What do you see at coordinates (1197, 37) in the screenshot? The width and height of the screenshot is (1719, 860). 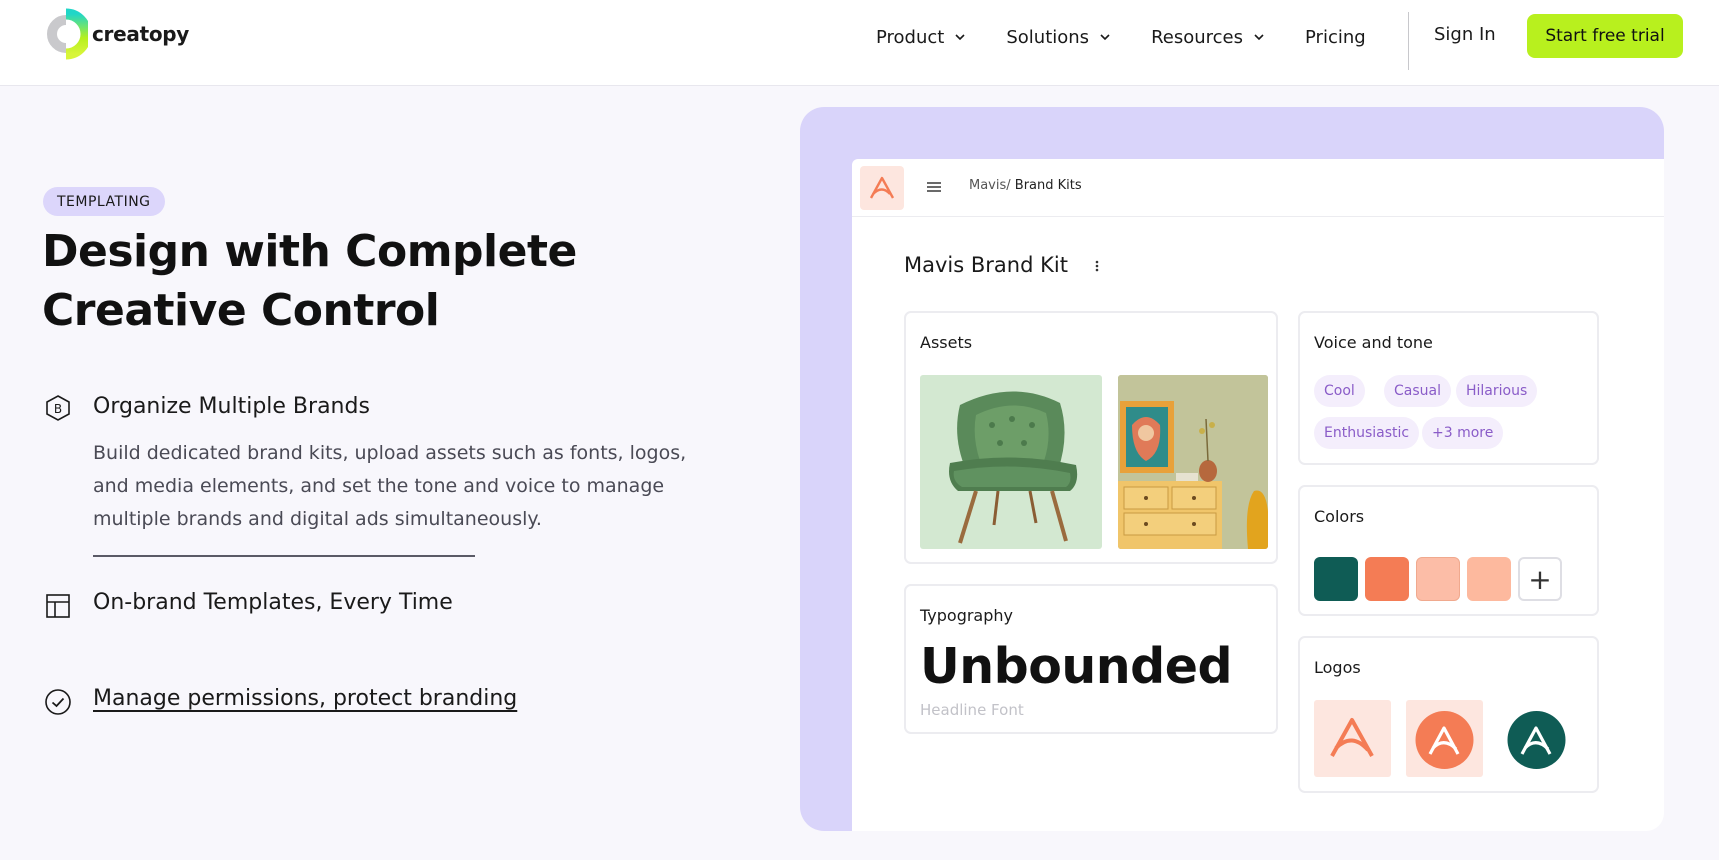 I see `nav-resources-label: Resources` at bounding box center [1197, 37].